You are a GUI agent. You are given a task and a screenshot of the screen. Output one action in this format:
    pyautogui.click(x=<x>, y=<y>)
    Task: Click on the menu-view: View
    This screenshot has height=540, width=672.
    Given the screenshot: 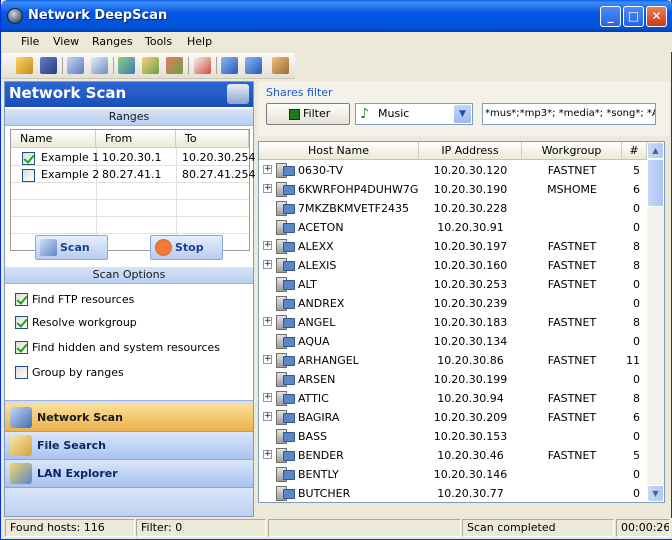 What is the action you would take?
    pyautogui.click(x=66, y=41)
    